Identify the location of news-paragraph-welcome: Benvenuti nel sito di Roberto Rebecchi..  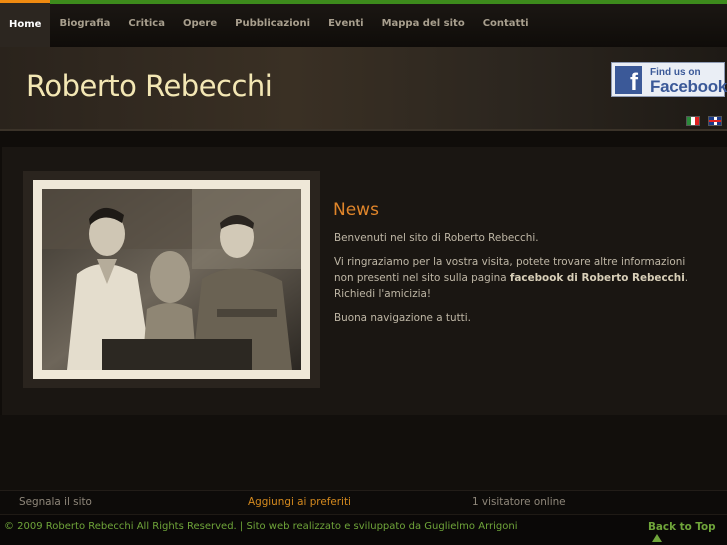
(436, 238).